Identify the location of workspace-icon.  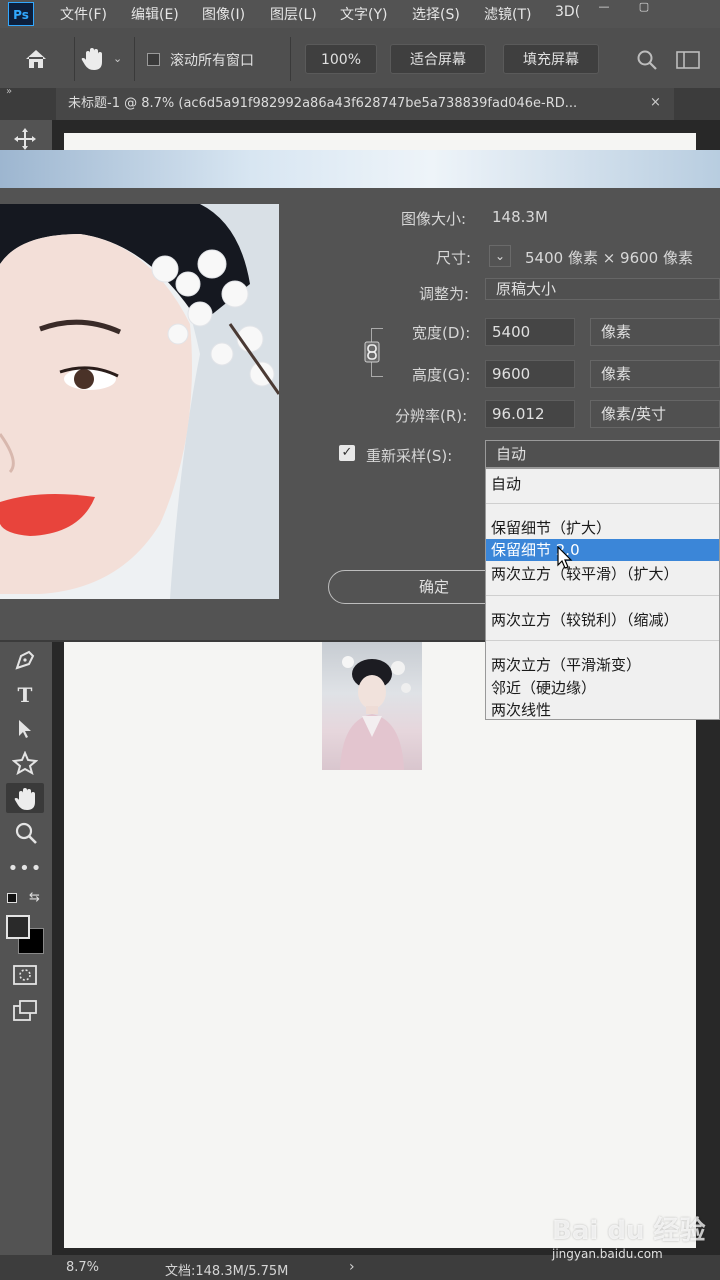
(688, 60).